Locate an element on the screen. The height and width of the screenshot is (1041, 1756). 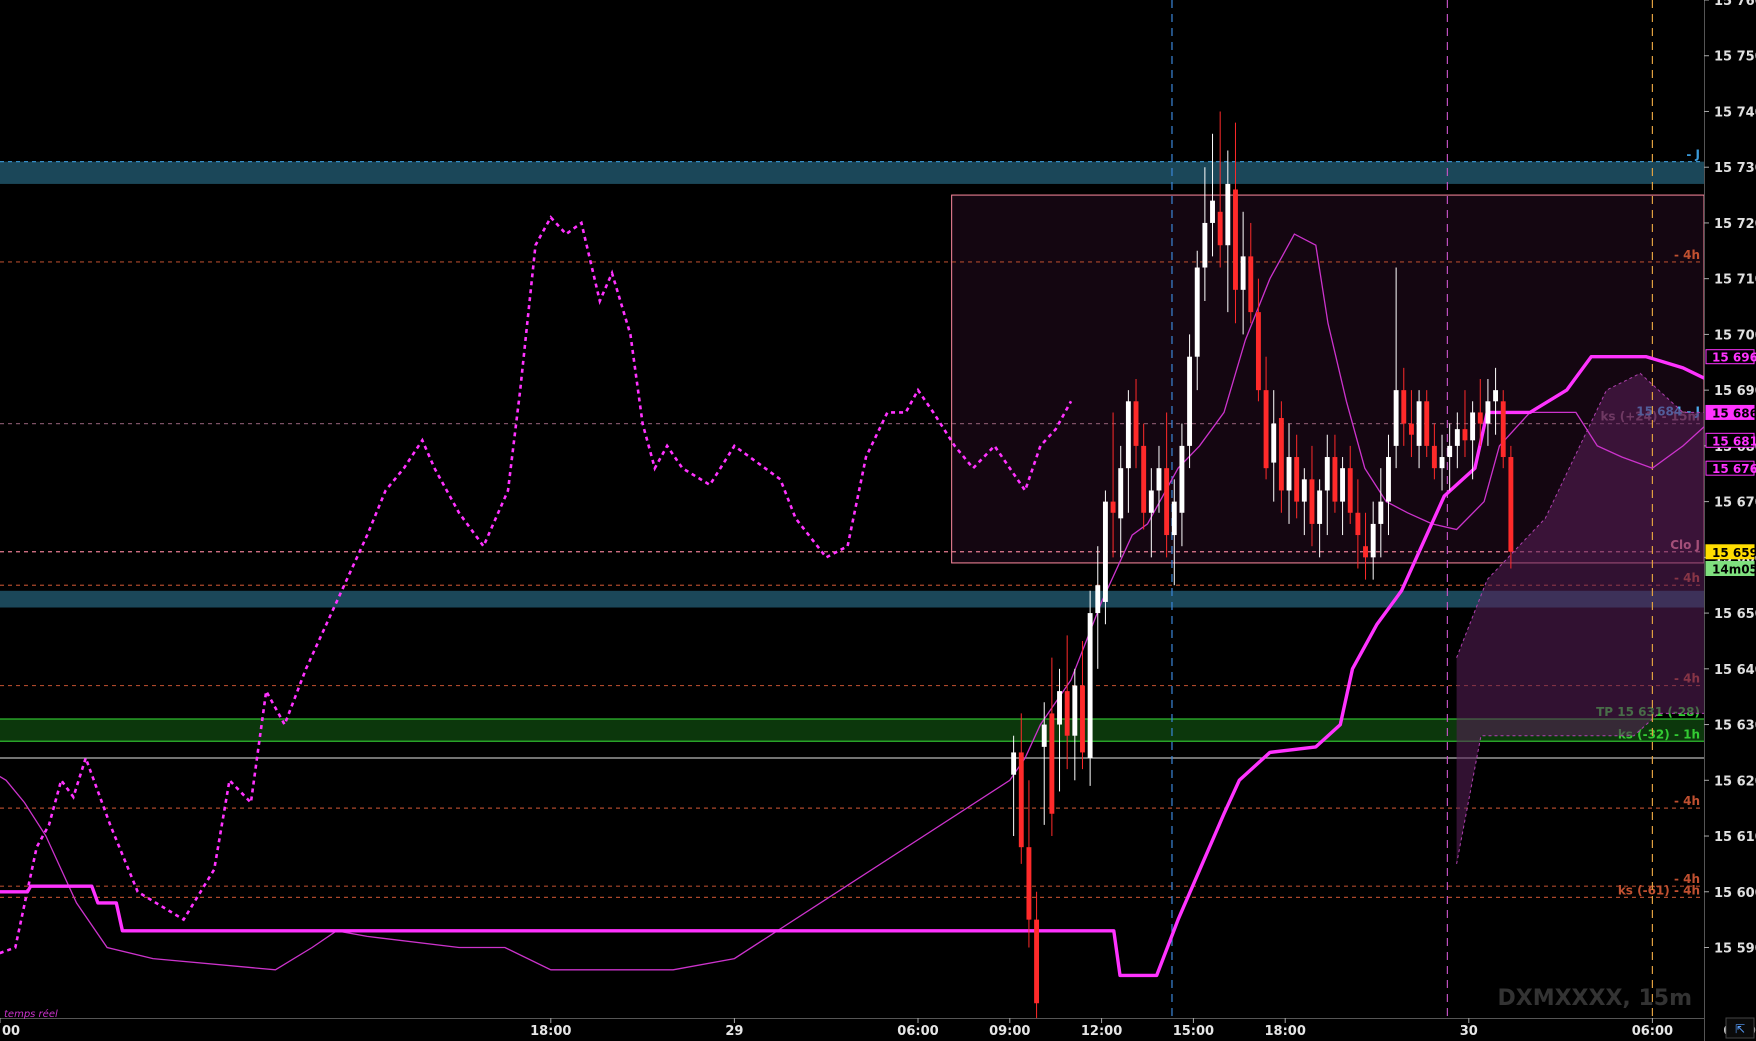
price-tick-label: 15 710 is located at coordinates (1735, 280).